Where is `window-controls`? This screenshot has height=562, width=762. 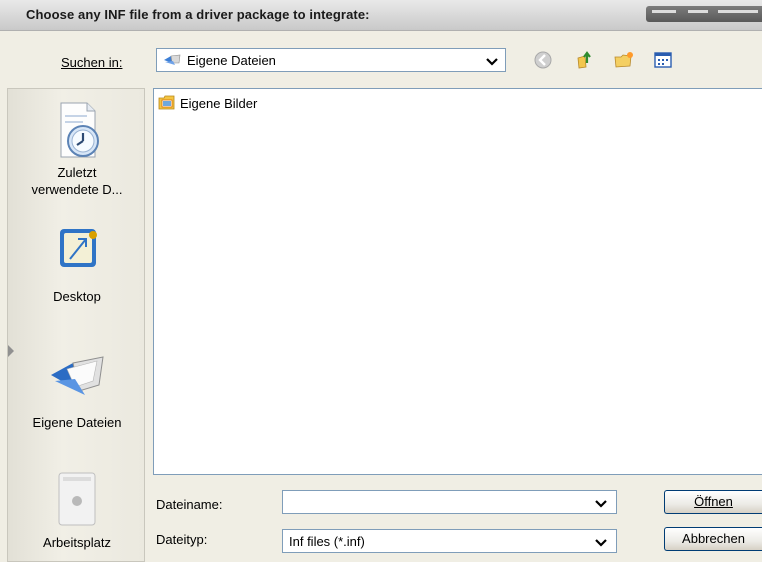
window-controls is located at coordinates (704, 14).